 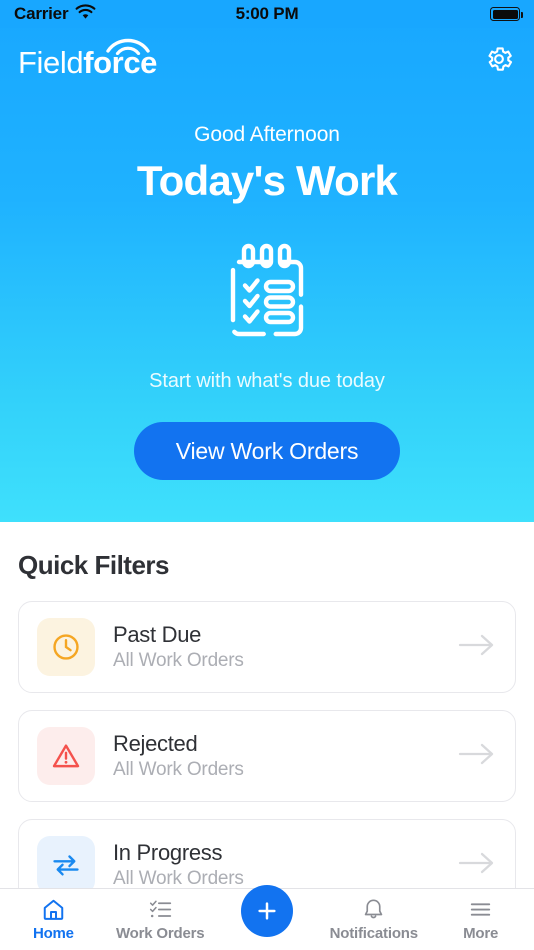 I want to click on home-icon, so click(x=53, y=909).